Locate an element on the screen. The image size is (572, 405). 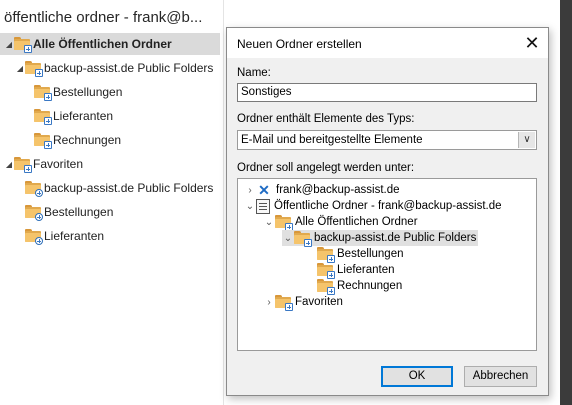
tree-item-bestellungen: Bestellungen is located at coordinates (360, 254).